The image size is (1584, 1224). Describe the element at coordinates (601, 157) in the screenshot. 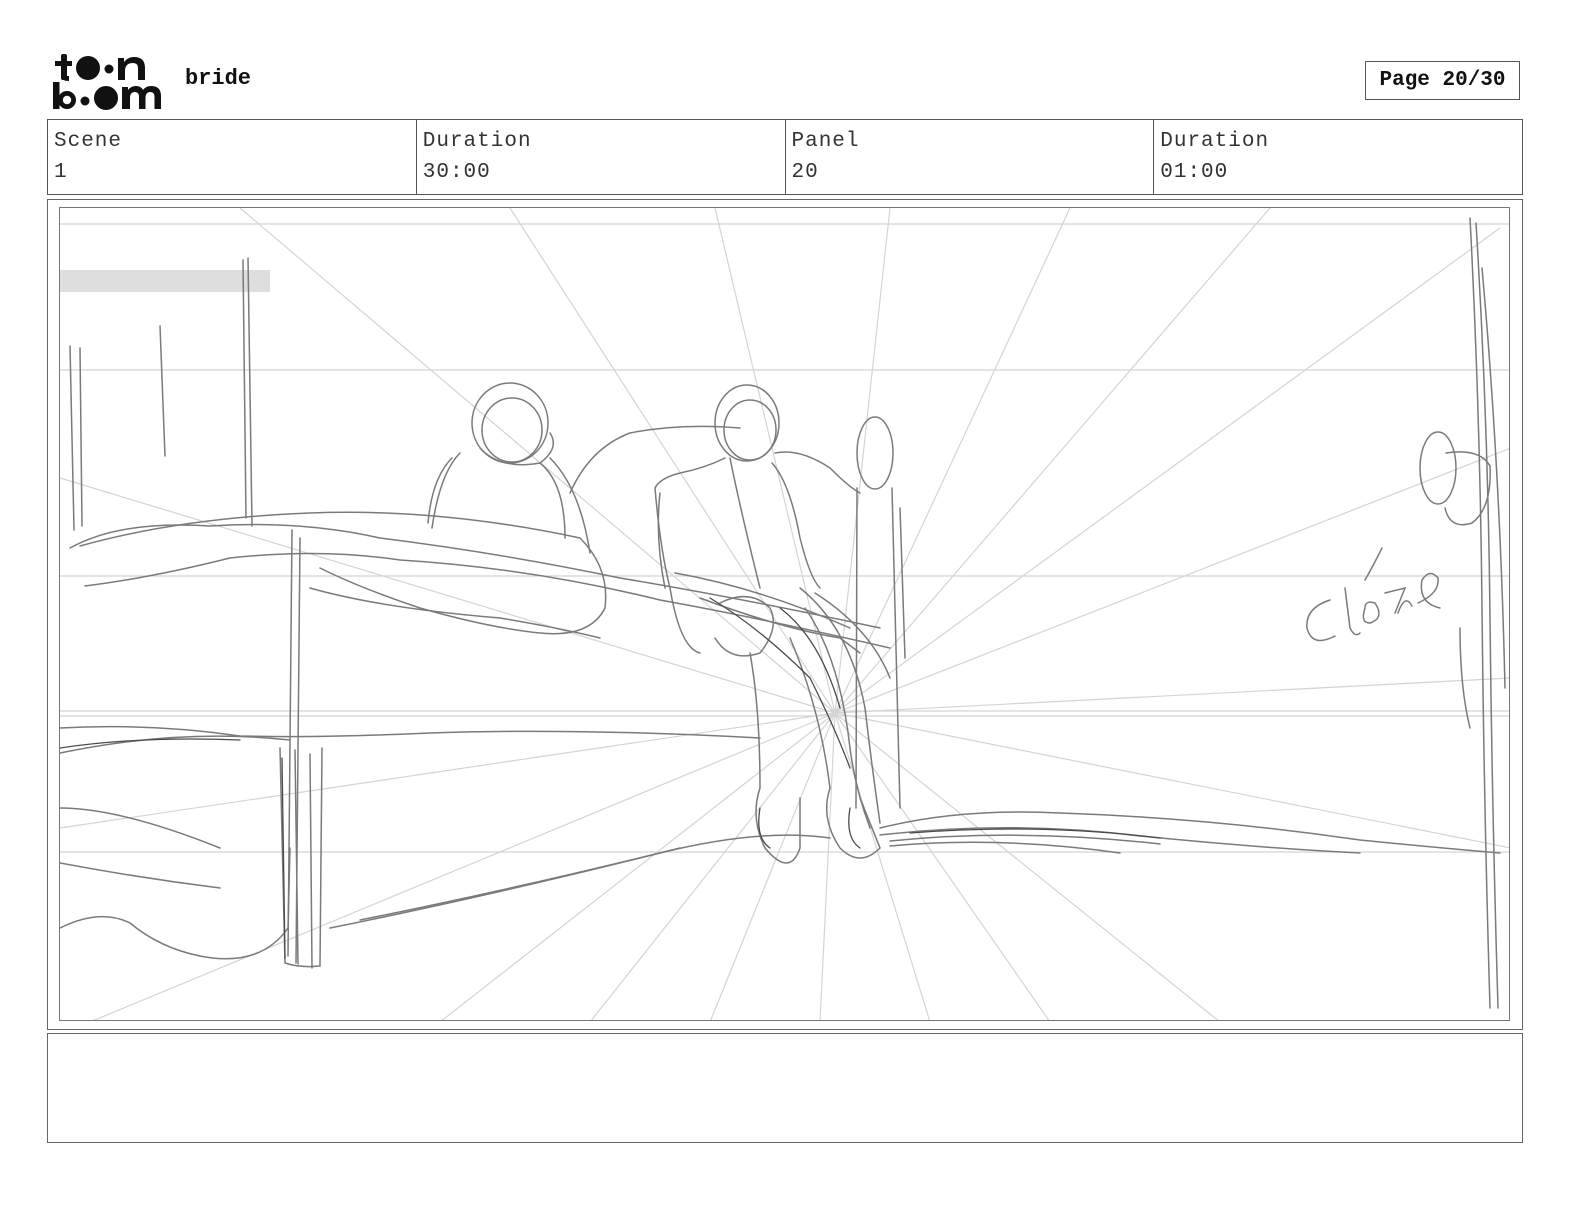

I see `scene-duration-cell: Duration 30:00` at that location.